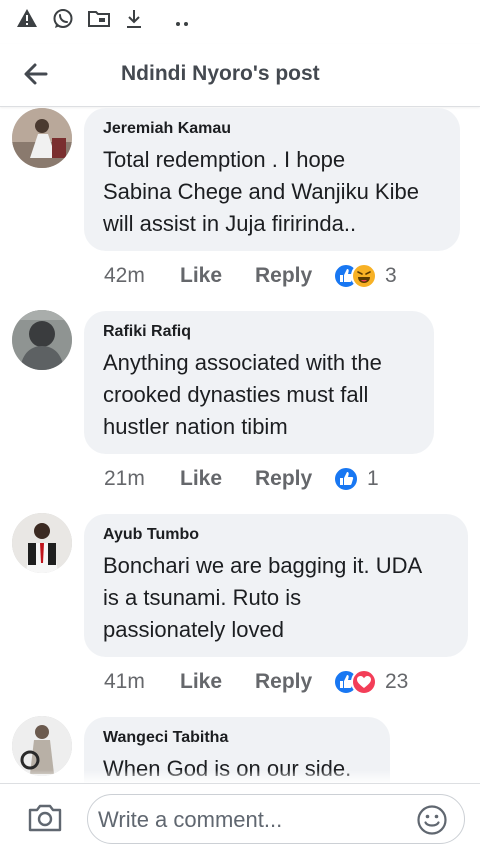 This screenshot has width=480, height=855. I want to click on download-icon, so click(134, 21).